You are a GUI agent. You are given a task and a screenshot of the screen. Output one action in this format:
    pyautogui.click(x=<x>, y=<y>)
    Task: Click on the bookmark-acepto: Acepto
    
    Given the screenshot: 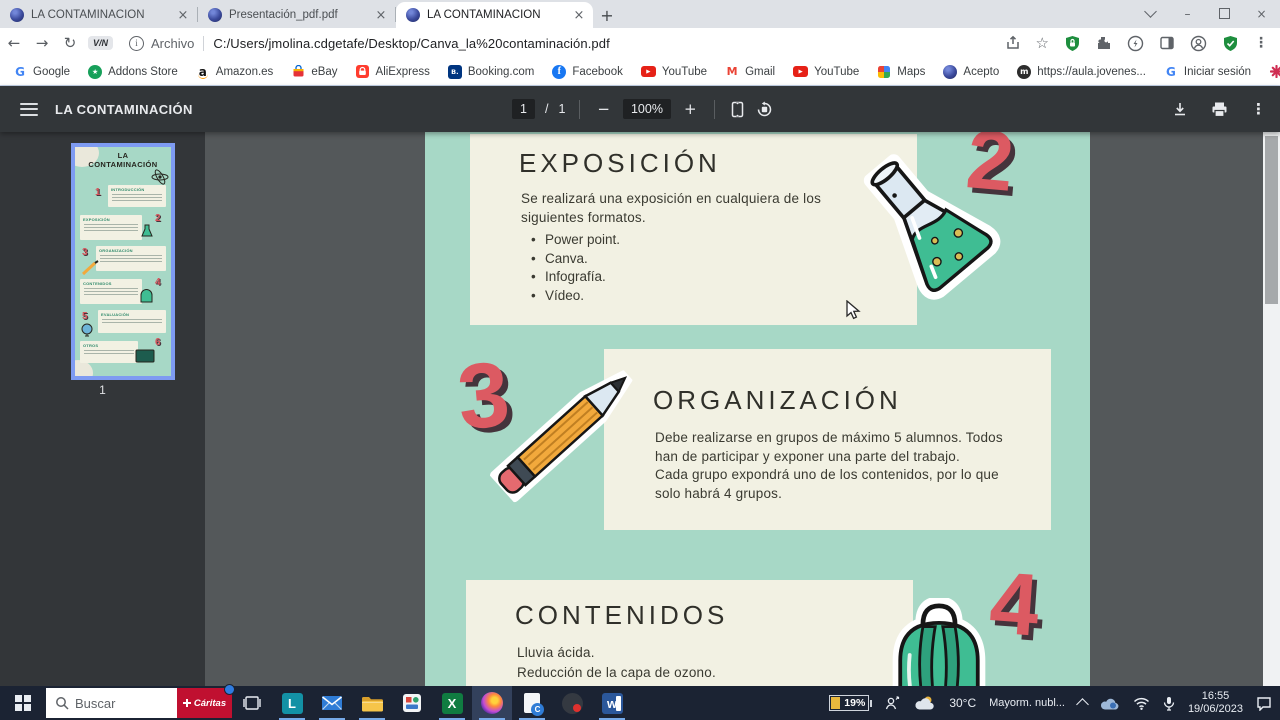 What is the action you would take?
    pyautogui.click(x=971, y=71)
    